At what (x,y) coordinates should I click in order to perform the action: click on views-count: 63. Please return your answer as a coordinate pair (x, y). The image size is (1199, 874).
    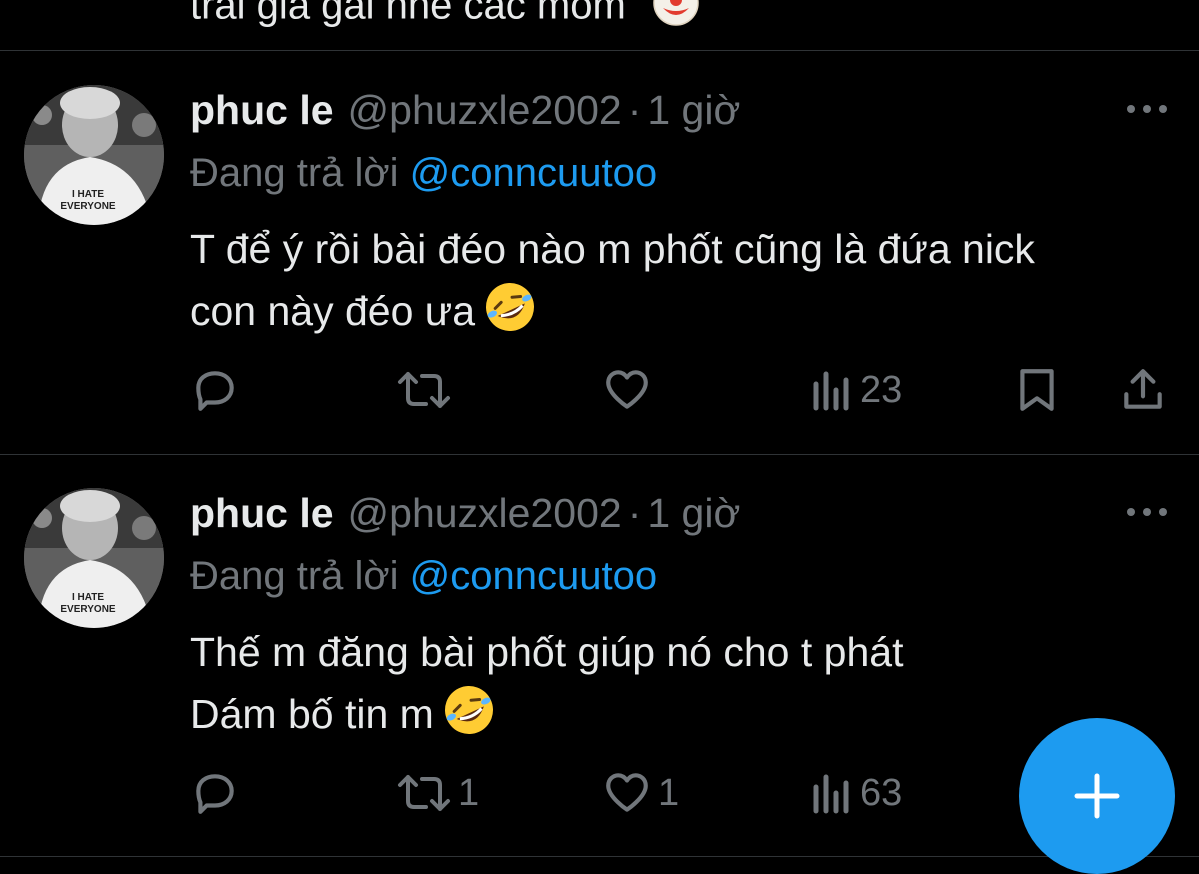
    Looking at the image, I should click on (881, 792).